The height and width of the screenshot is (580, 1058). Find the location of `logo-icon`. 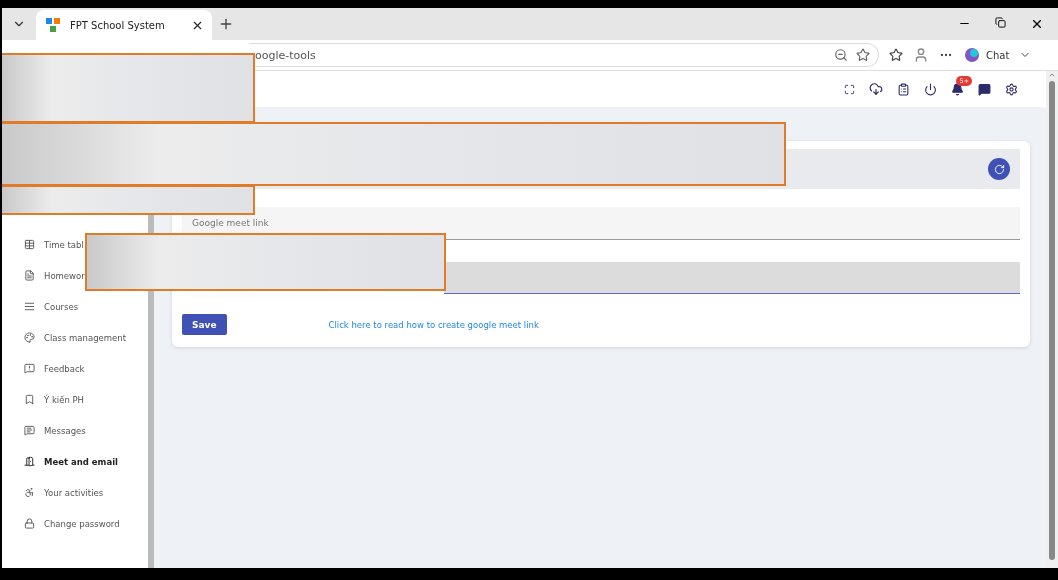

logo-icon is located at coordinates (53, 25).